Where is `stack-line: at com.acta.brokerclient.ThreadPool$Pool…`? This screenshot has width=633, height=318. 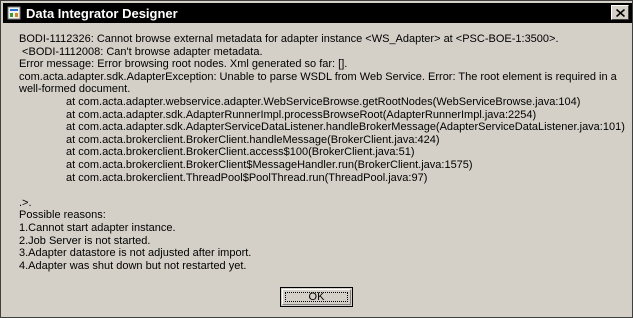 stack-line: at com.acta.brokerclient.ThreadPool$Pool… is located at coordinates (247, 177).